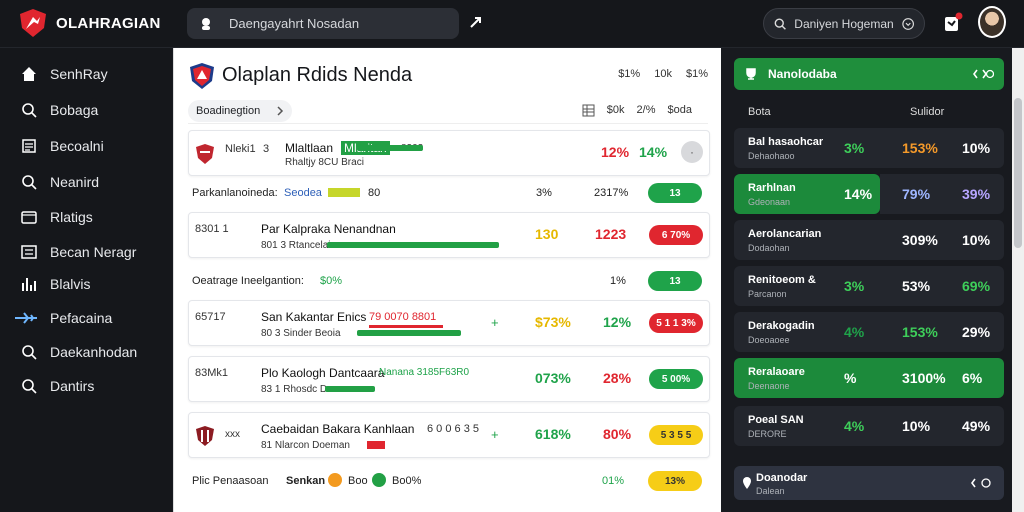  Describe the element at coordinates (314, 317) in the screenshot. I see `row-name: San Kakantar Enics` at that location.